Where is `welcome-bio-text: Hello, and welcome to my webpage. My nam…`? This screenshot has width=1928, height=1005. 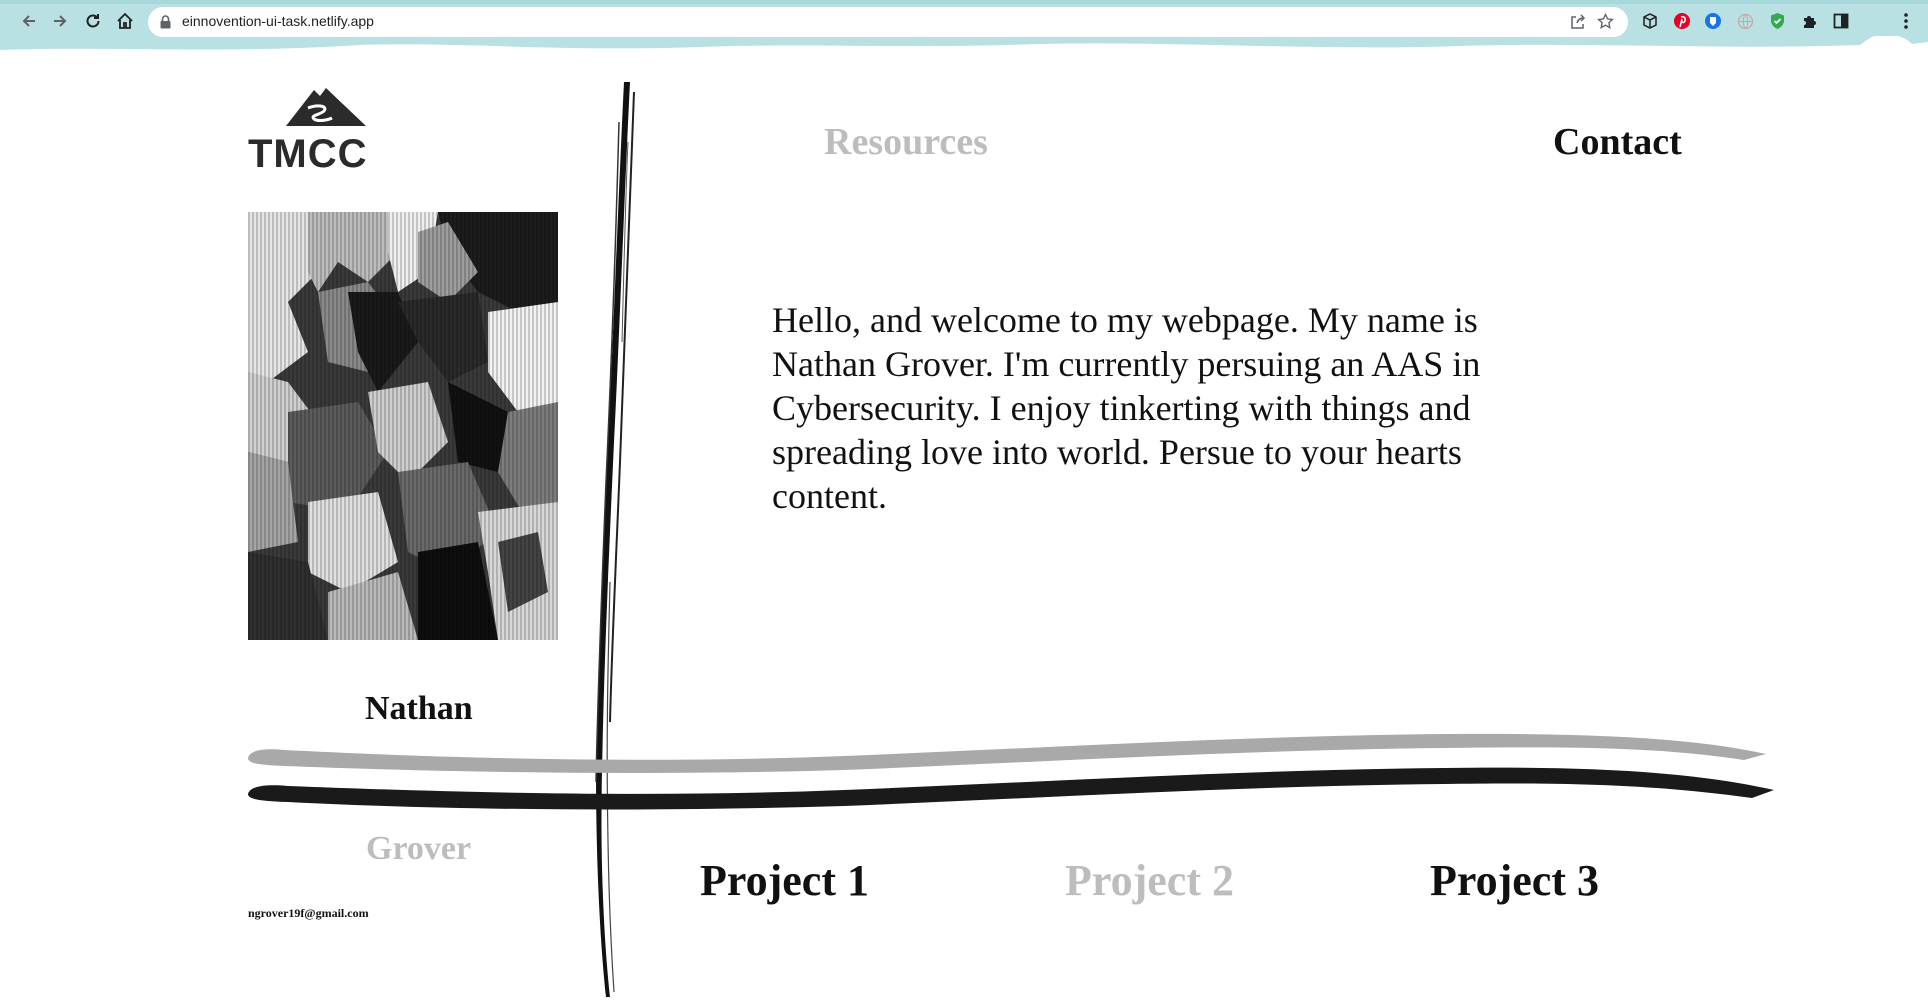 welcome-bio-text: Hello, and welcome to my webpage. My nam… is located at coordinates (1126, 408).